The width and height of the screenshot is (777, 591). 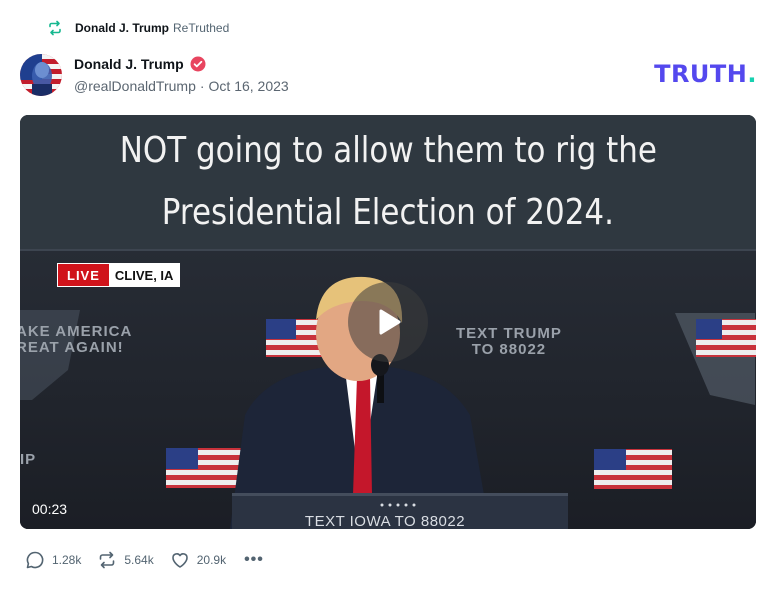 What do you see at coordinates (726, 338) in the screenshot?
I see `flag-top-right` at bounding box center [726, 338].